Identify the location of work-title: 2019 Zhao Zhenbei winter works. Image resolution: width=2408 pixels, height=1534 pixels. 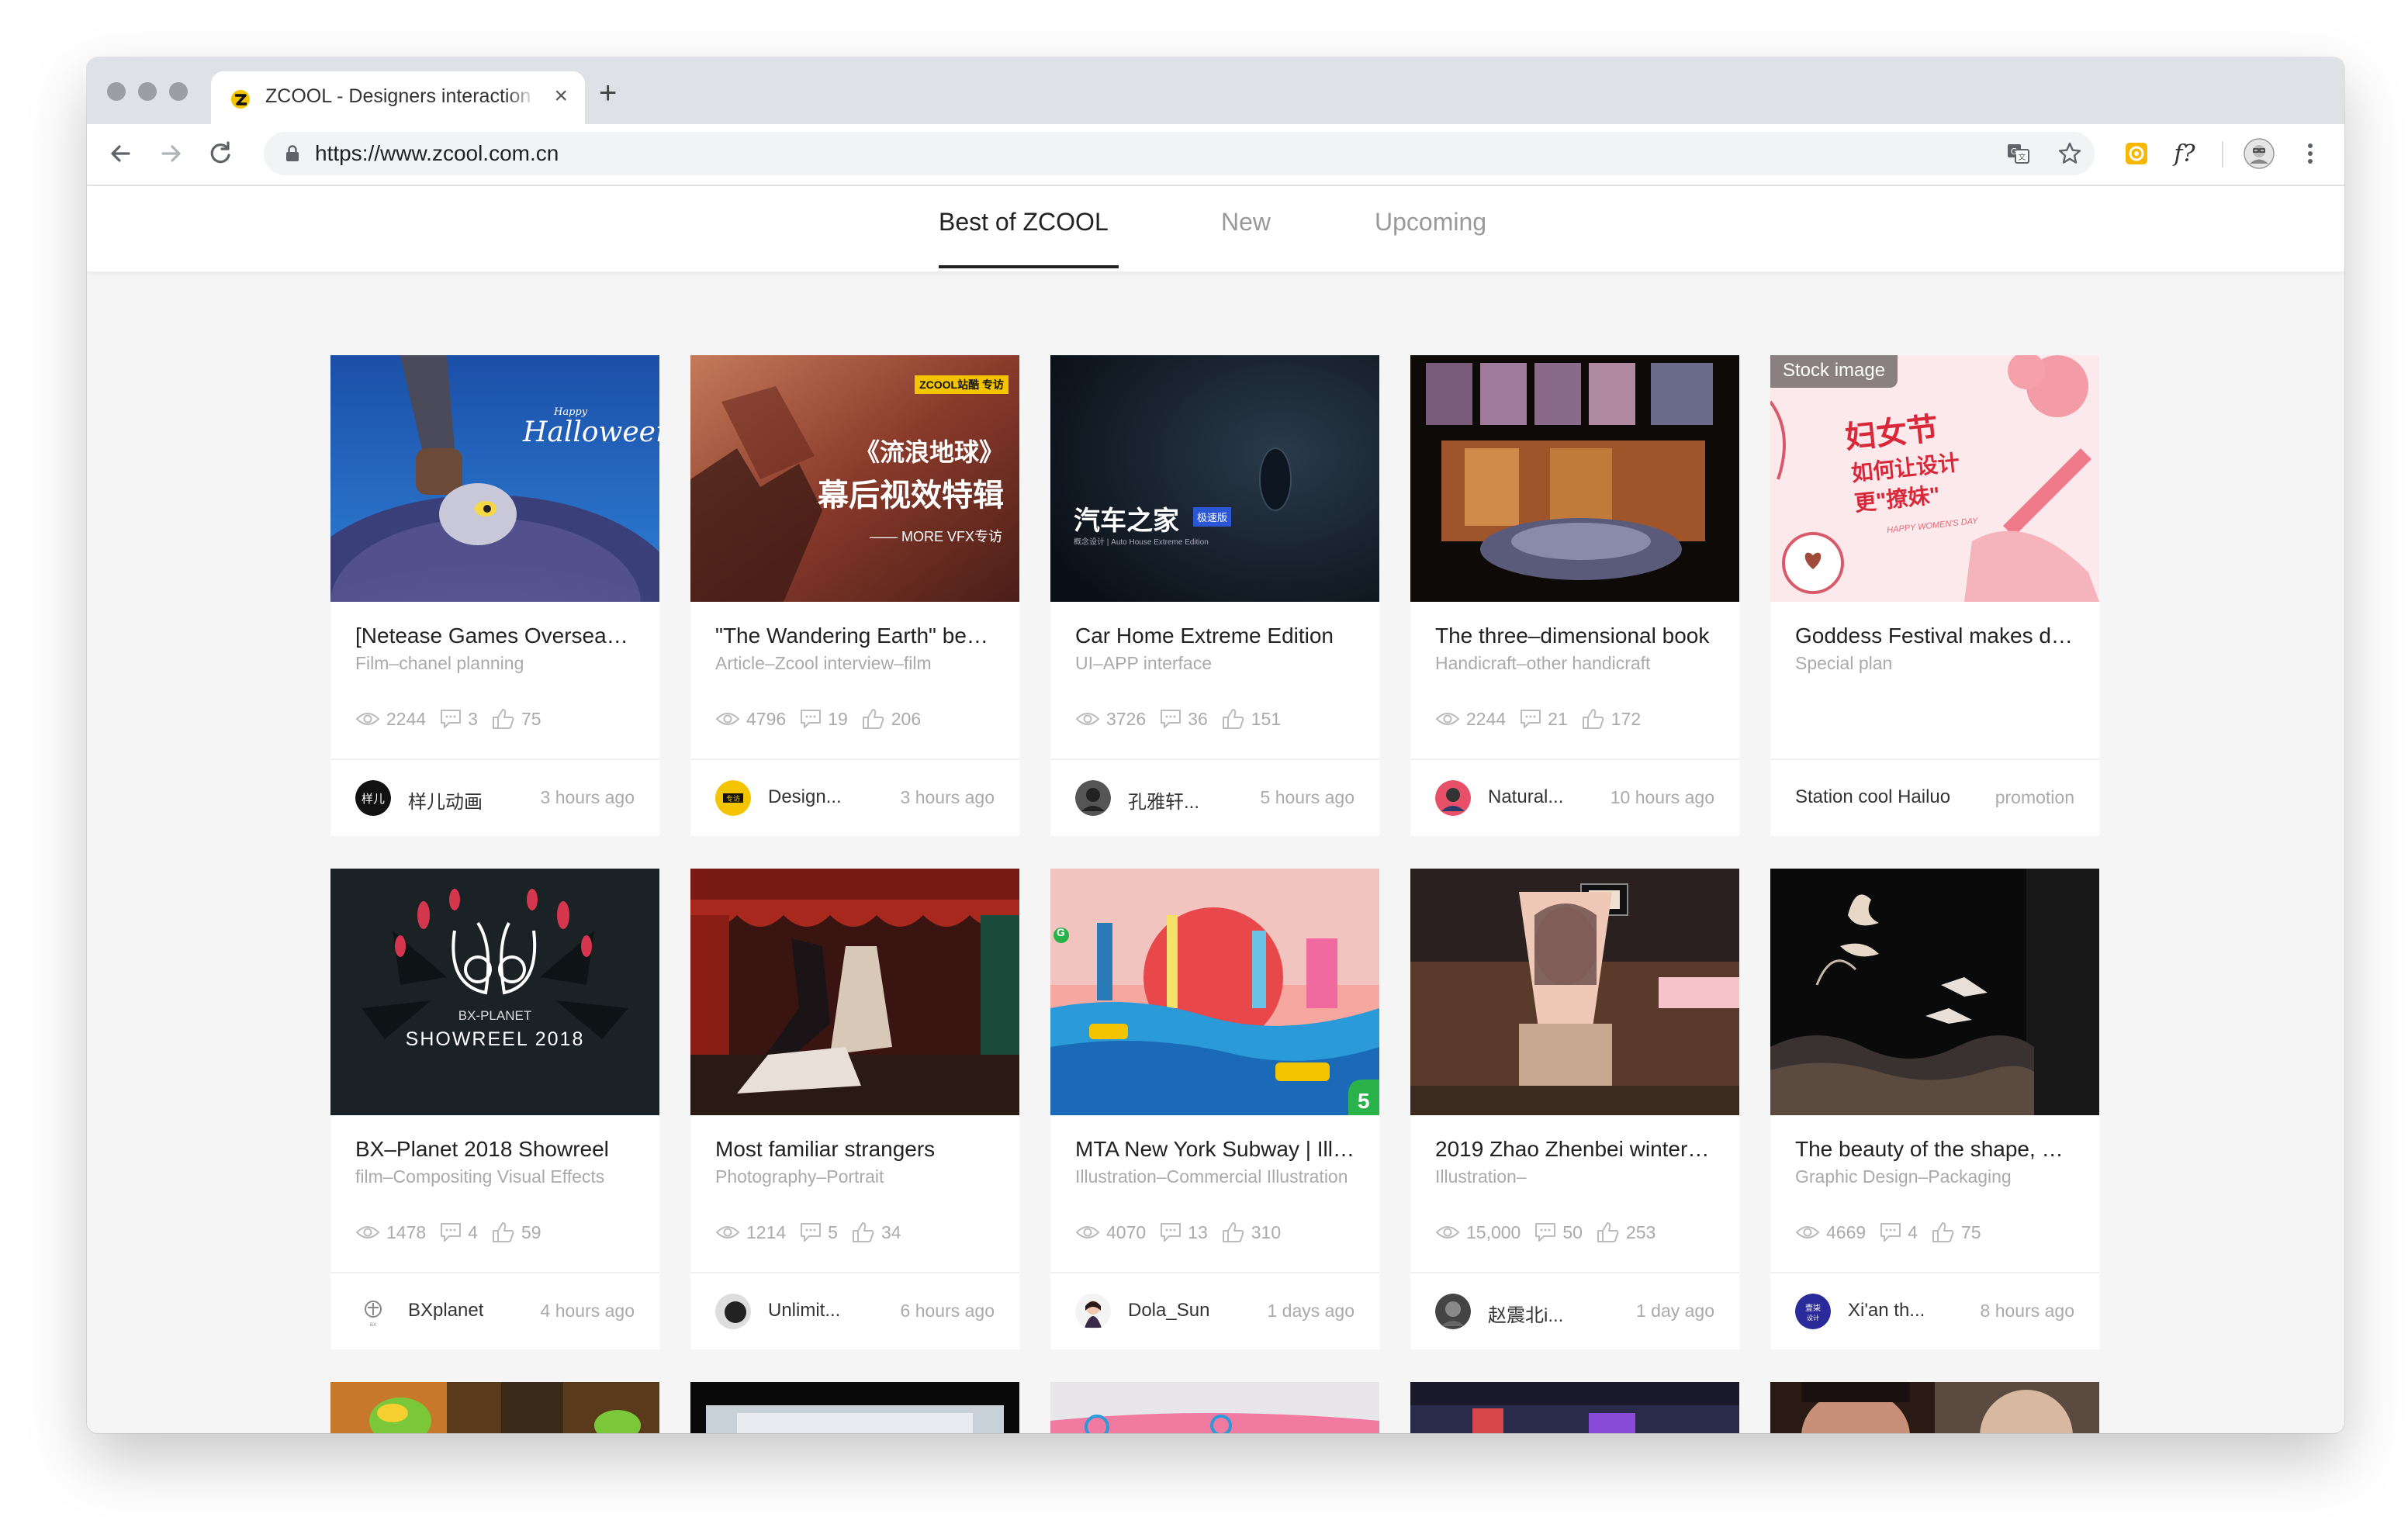
(1574, 1149).